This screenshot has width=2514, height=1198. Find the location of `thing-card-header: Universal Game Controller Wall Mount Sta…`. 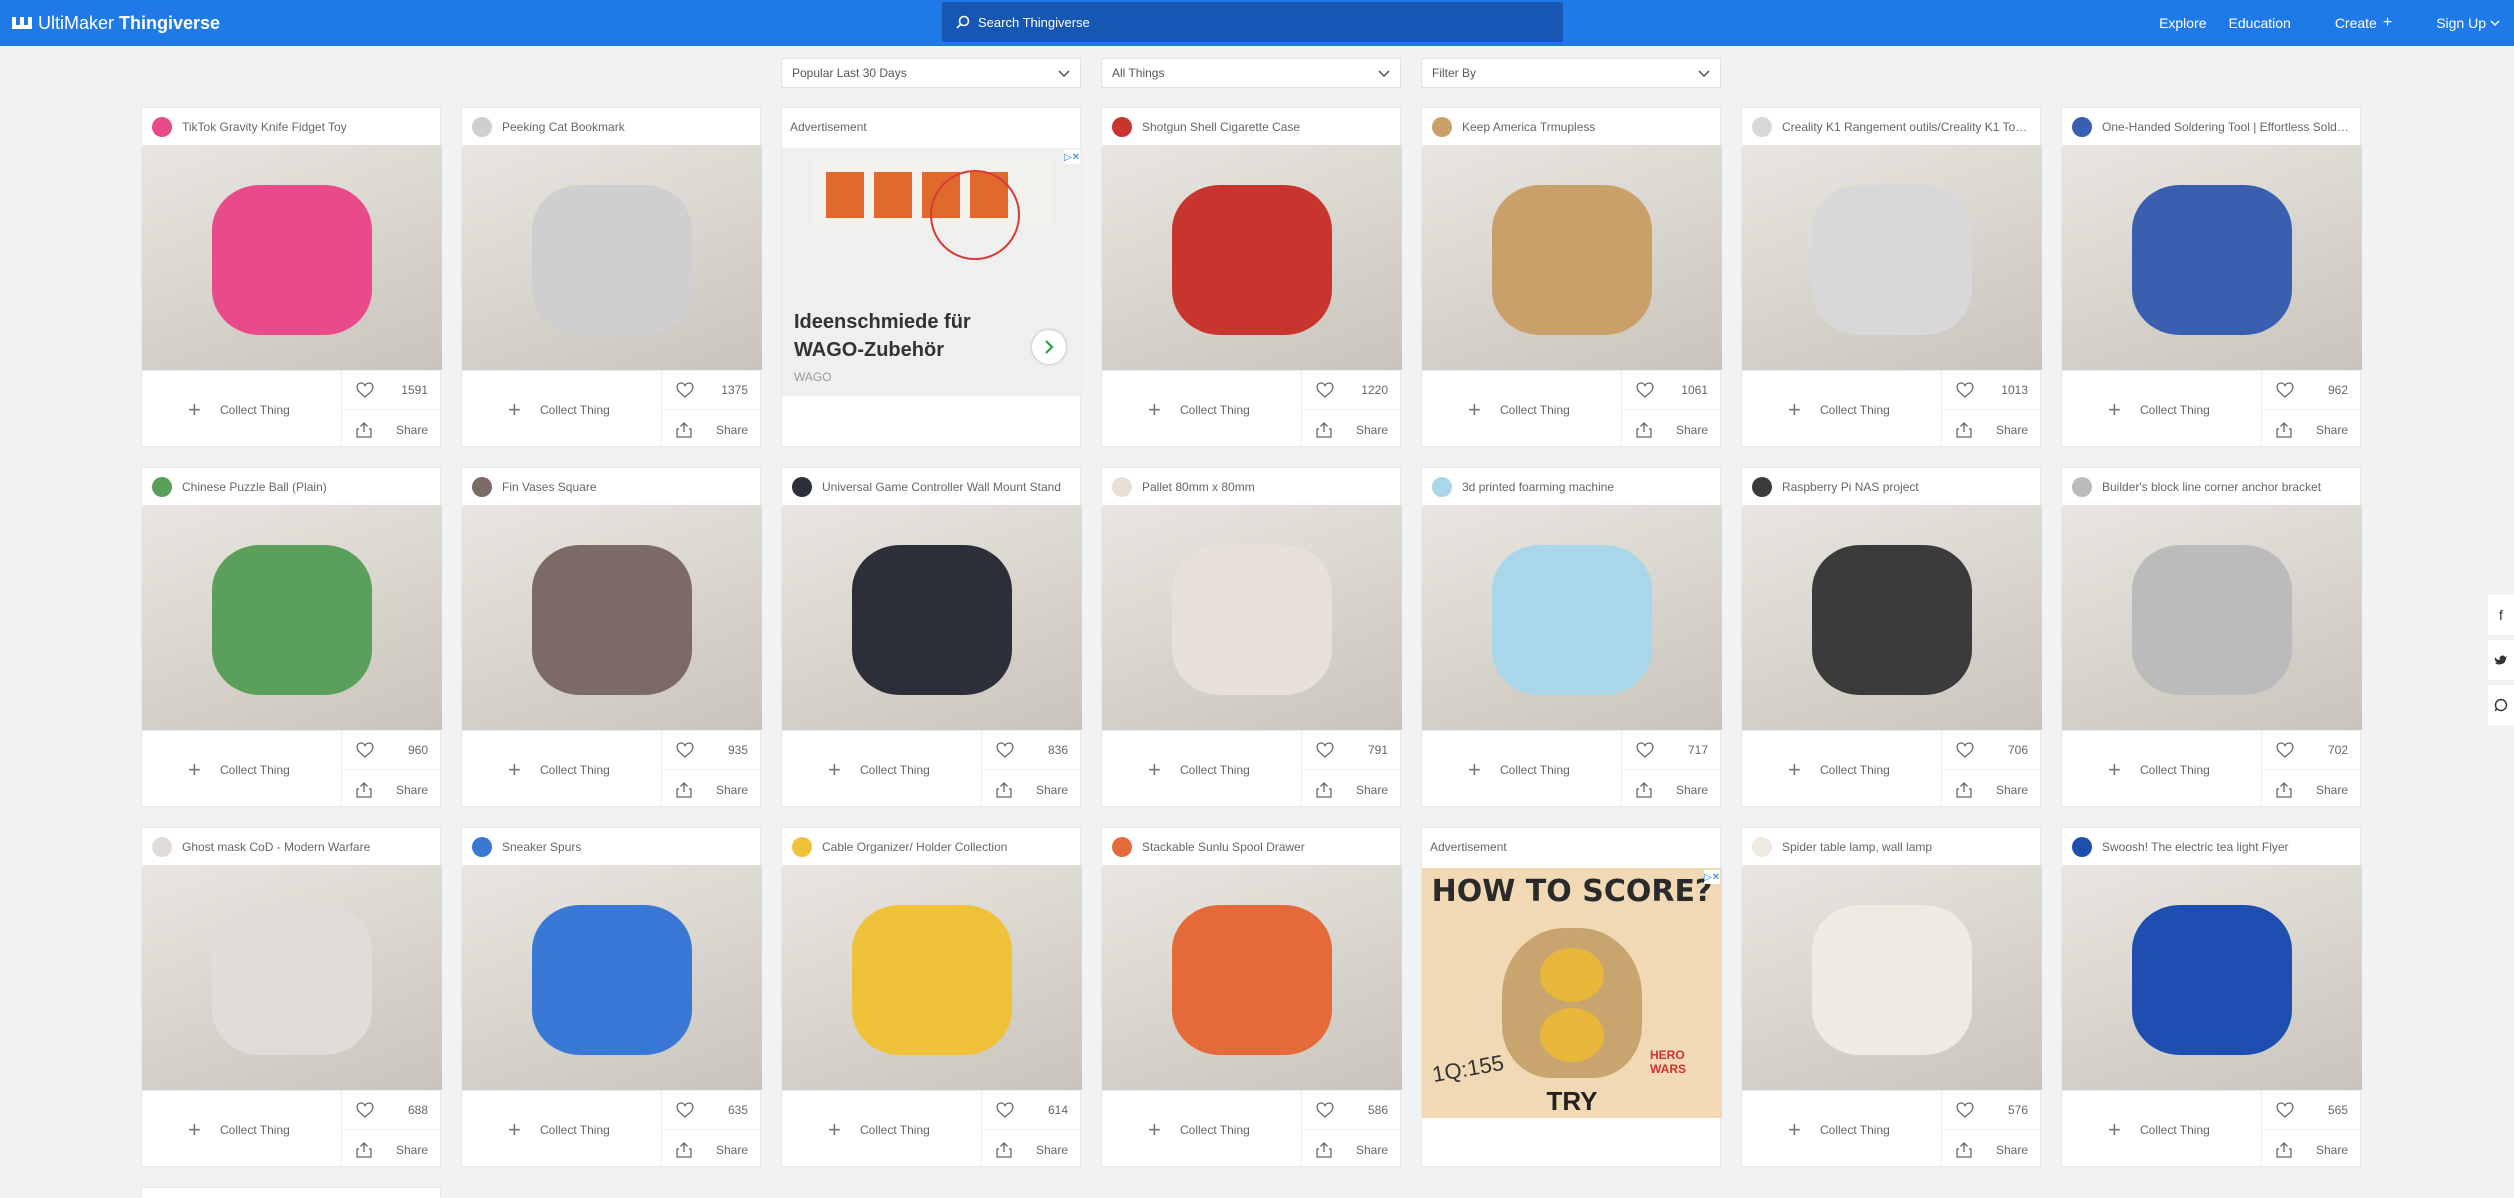

thing-card-header: Universal Game Controller Wall Mount Sta… is located at coordinates (931, 486).